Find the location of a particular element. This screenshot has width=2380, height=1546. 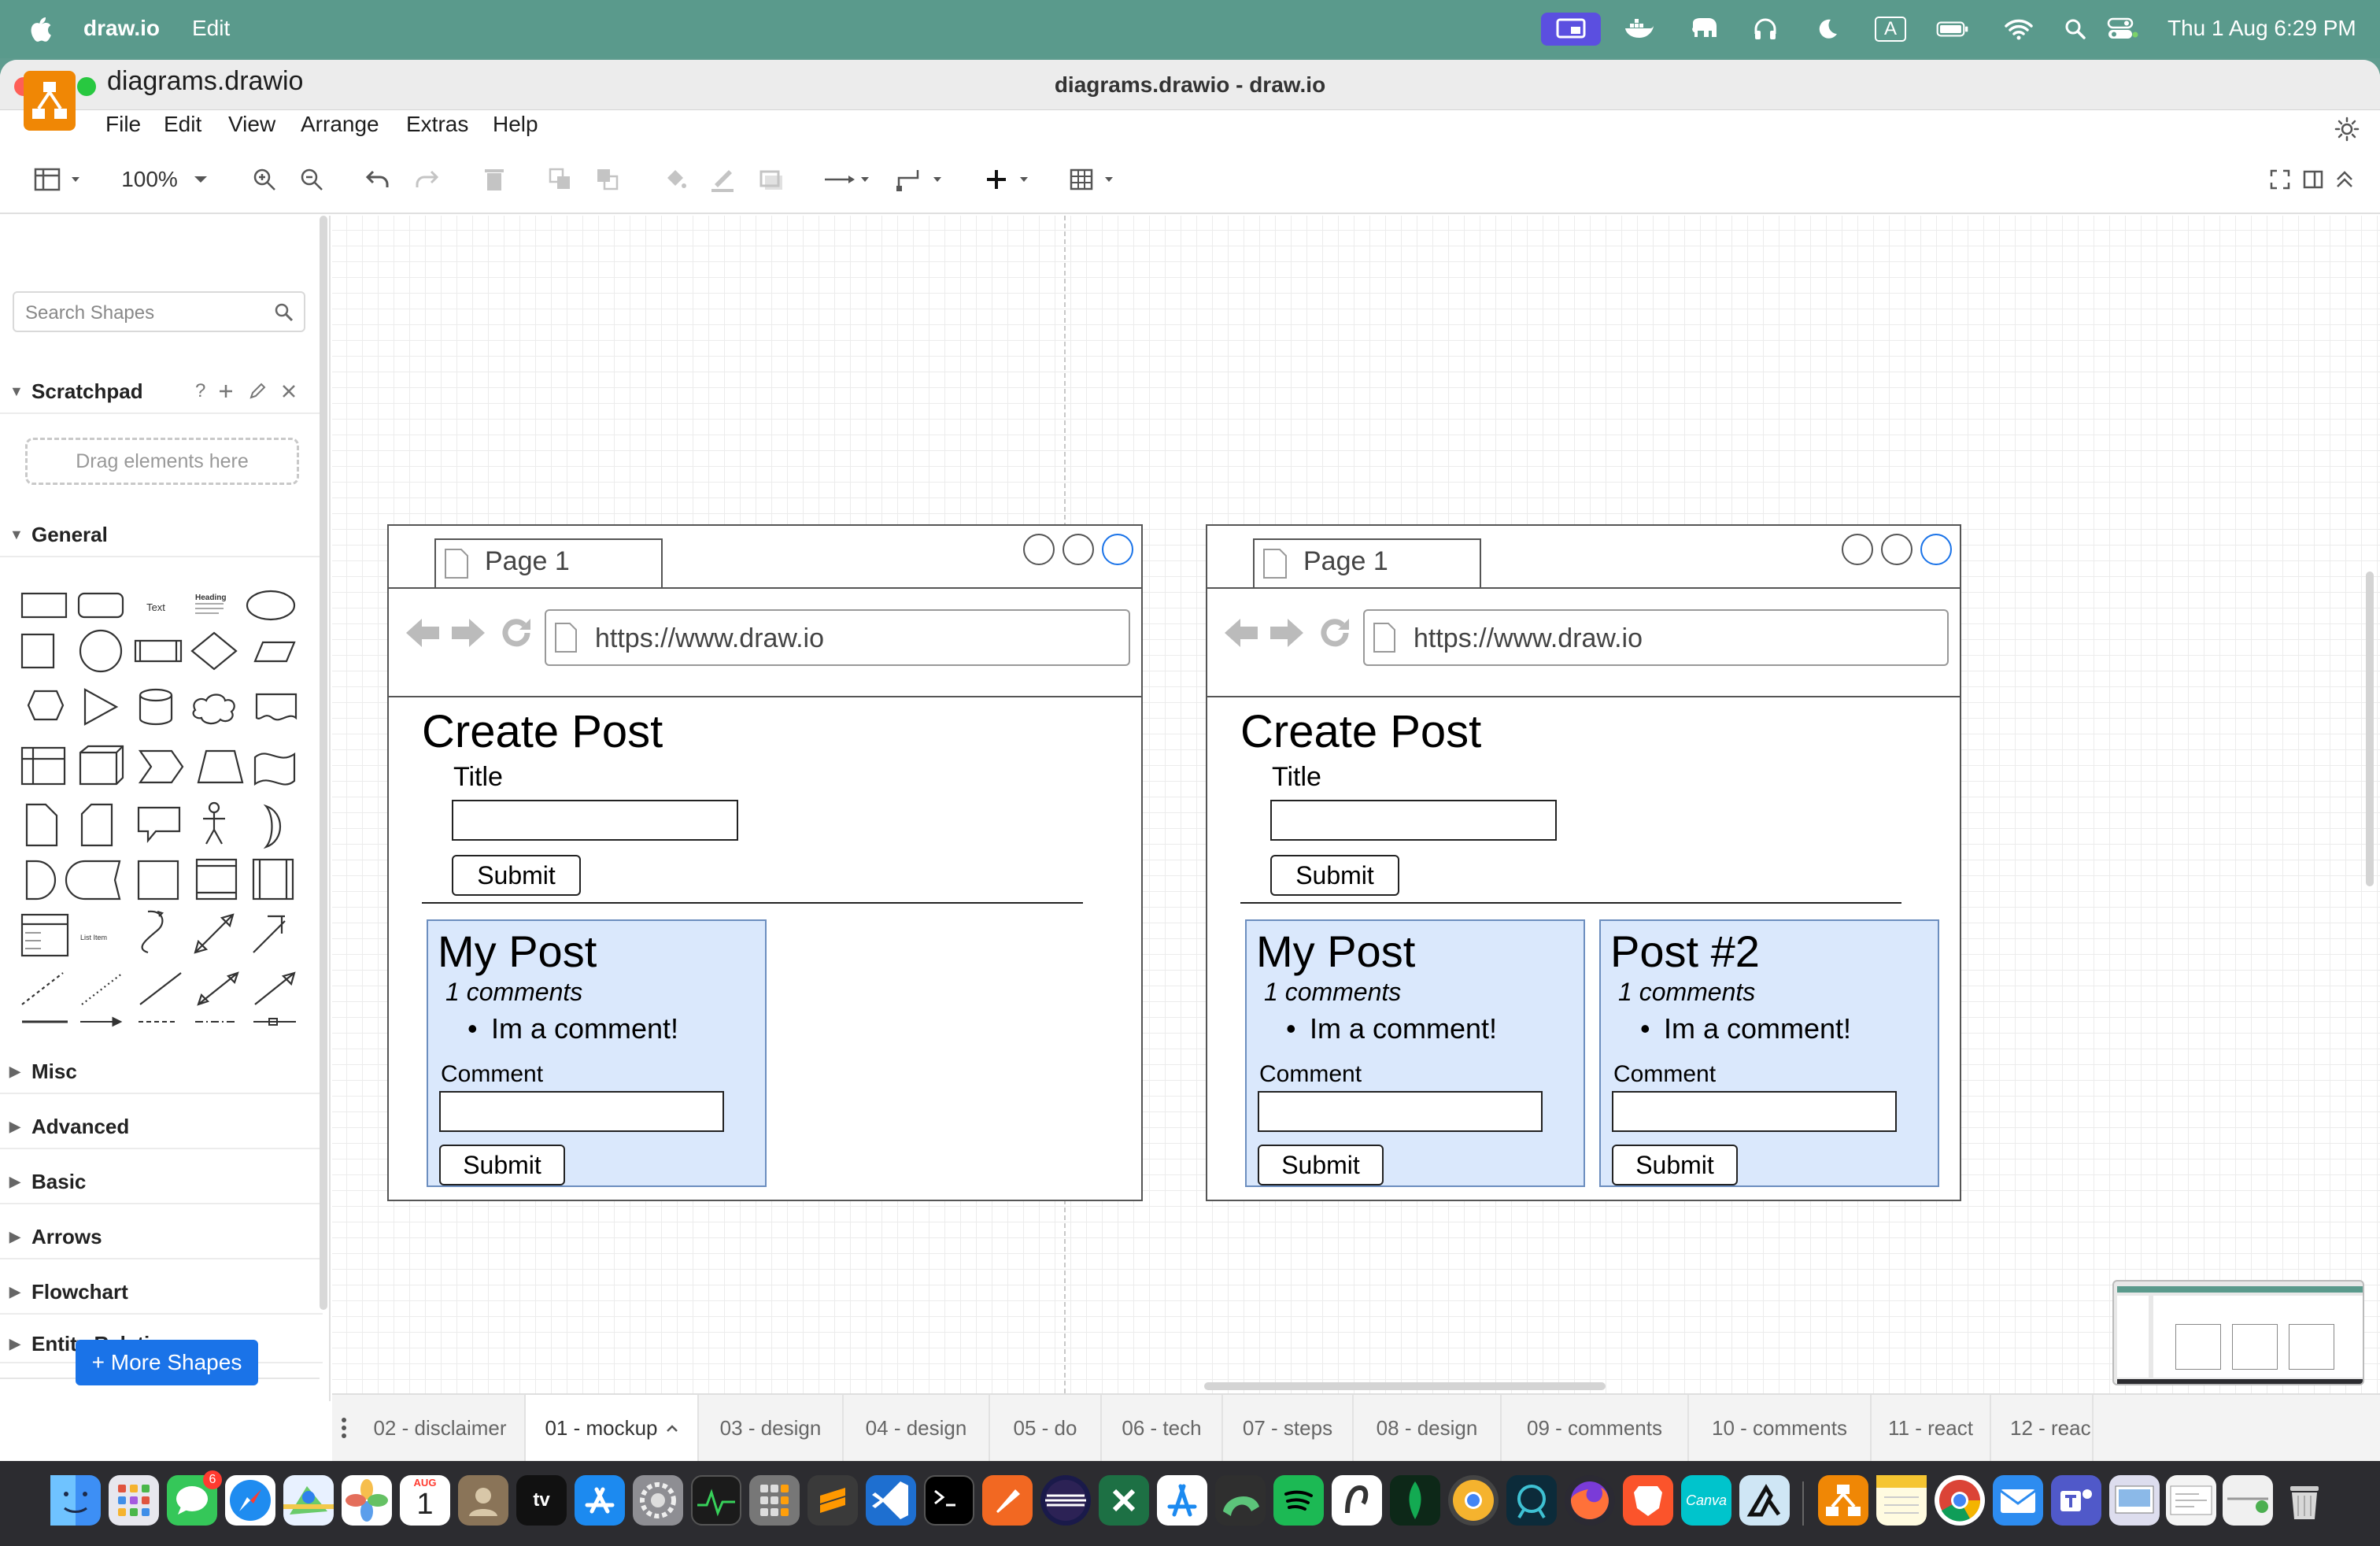

page-tab: 12 - reac is located at coordinates (2042, 1428).